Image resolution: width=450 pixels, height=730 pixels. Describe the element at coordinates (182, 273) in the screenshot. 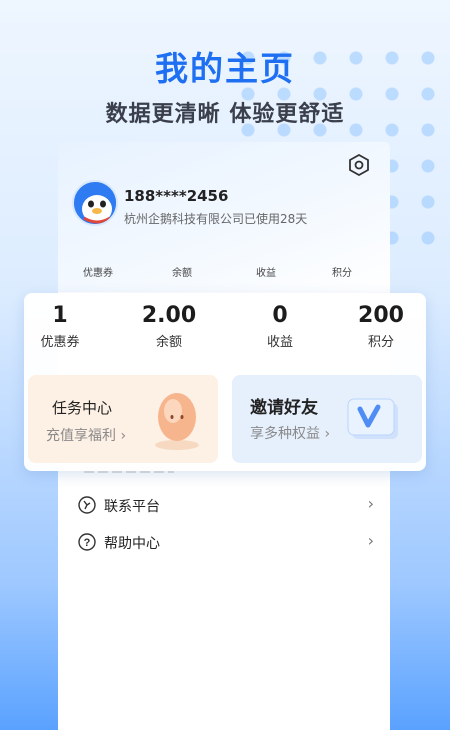

I see `mini-stat-label: 余额` at that location.